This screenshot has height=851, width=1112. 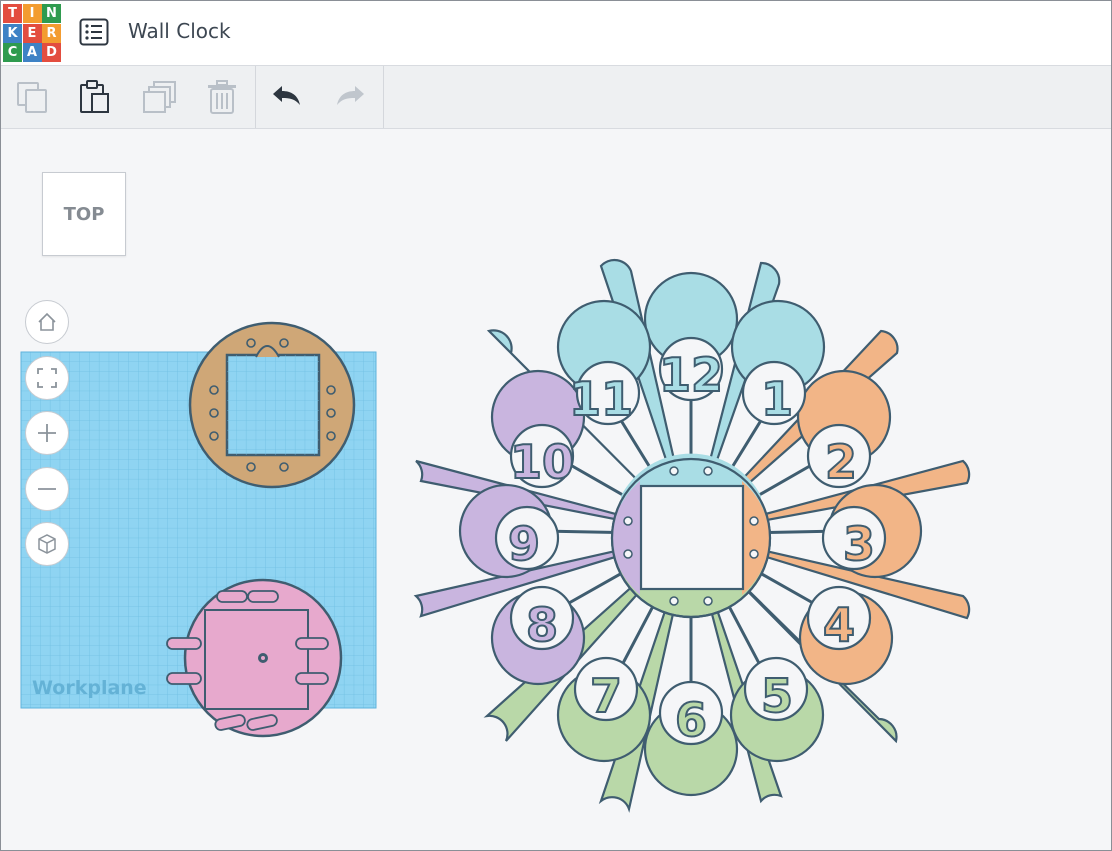 I want to click on logo-letter: N, so click(x=51, y=13).